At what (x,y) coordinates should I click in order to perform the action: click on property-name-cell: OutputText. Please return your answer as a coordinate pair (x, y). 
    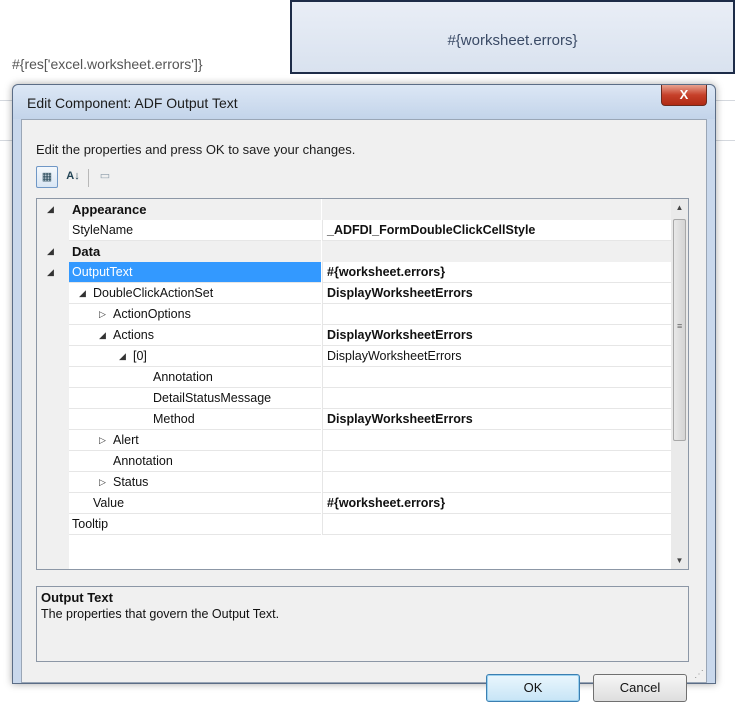
    Looking at the image, I should click on (195, 272).